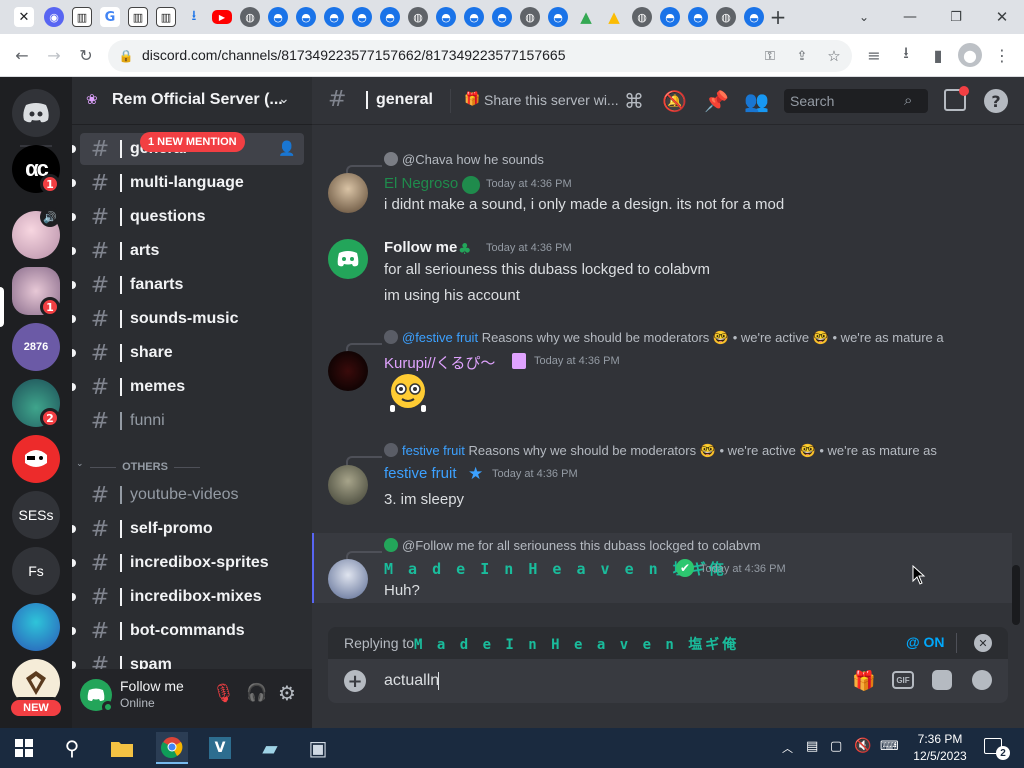 The height and width of the screenshot is (768, 1024). Describe the element at coordinates (1002, 55) in the screenshot. I see `chrome-menu-icon: ⋮` at that location.